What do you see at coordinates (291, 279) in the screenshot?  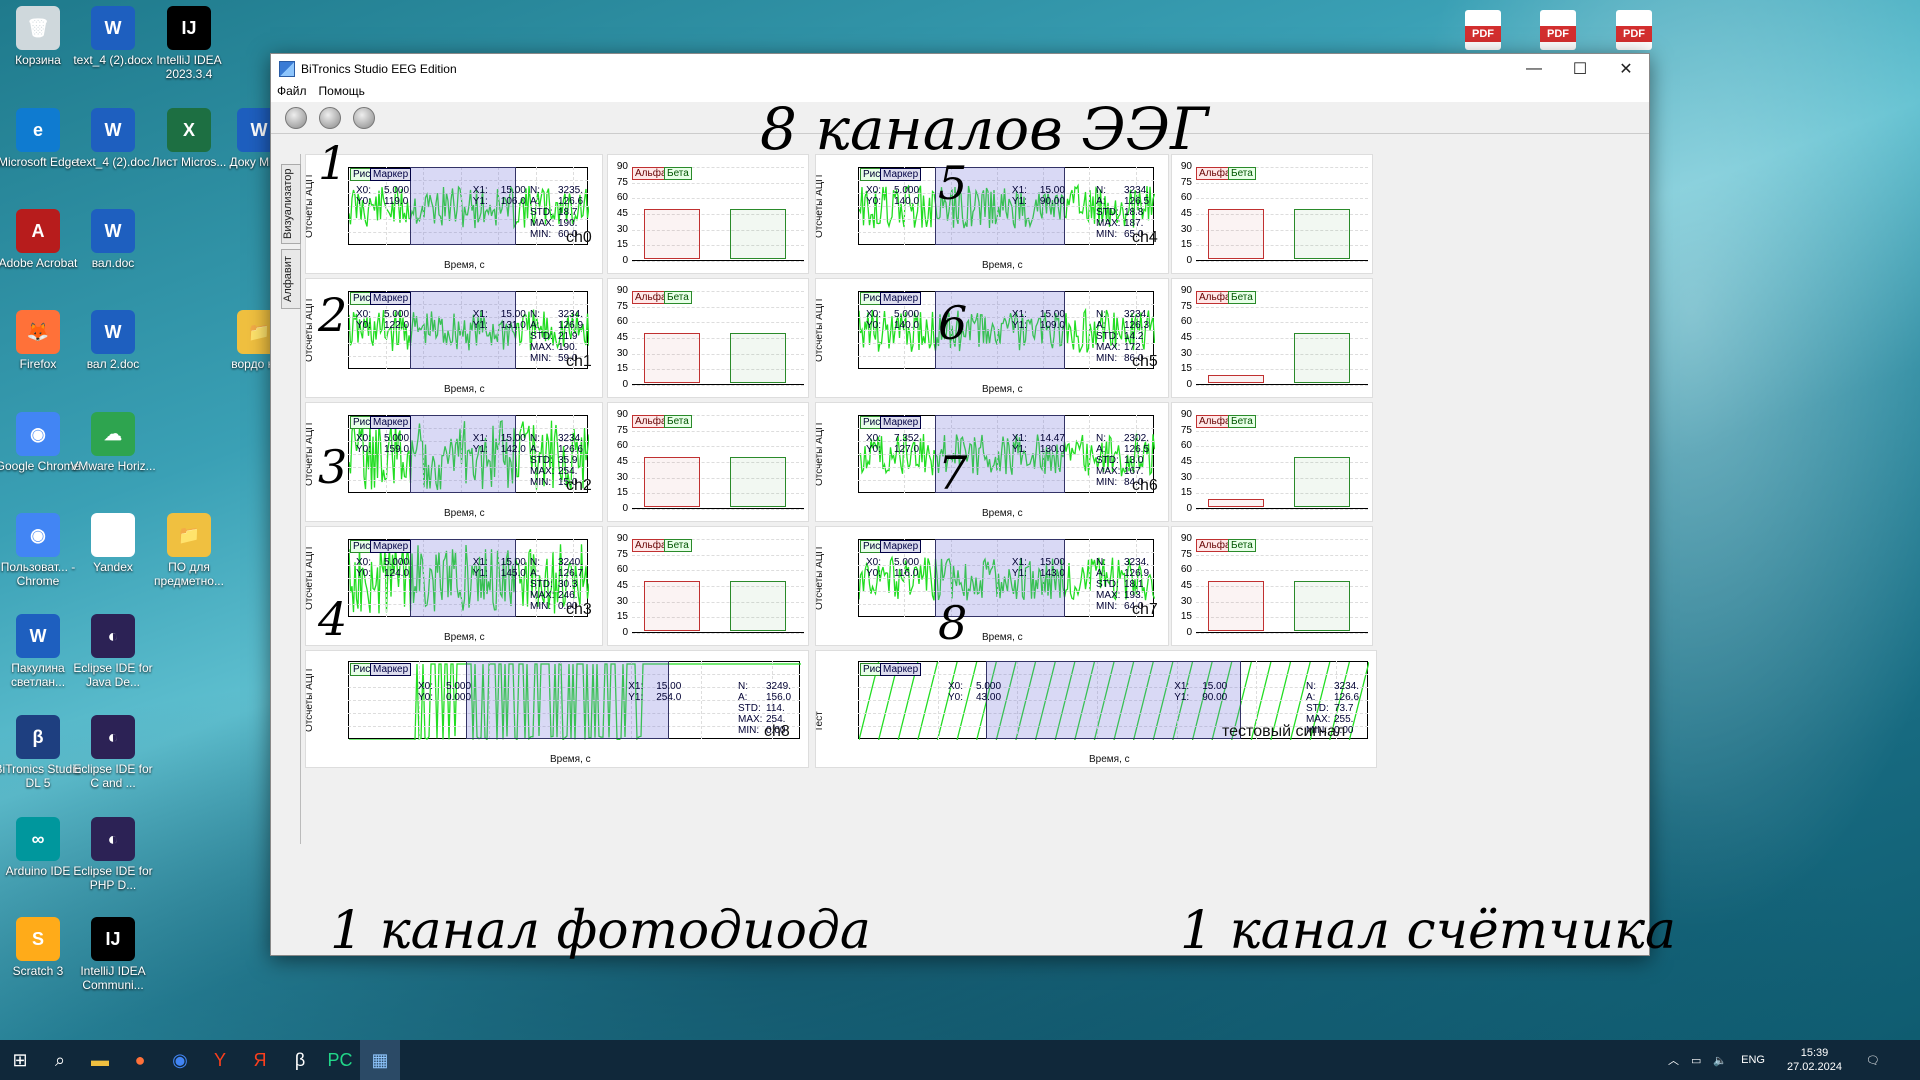 I see `tab-alphabet: Алфавит` at bounding box center [291, 279].